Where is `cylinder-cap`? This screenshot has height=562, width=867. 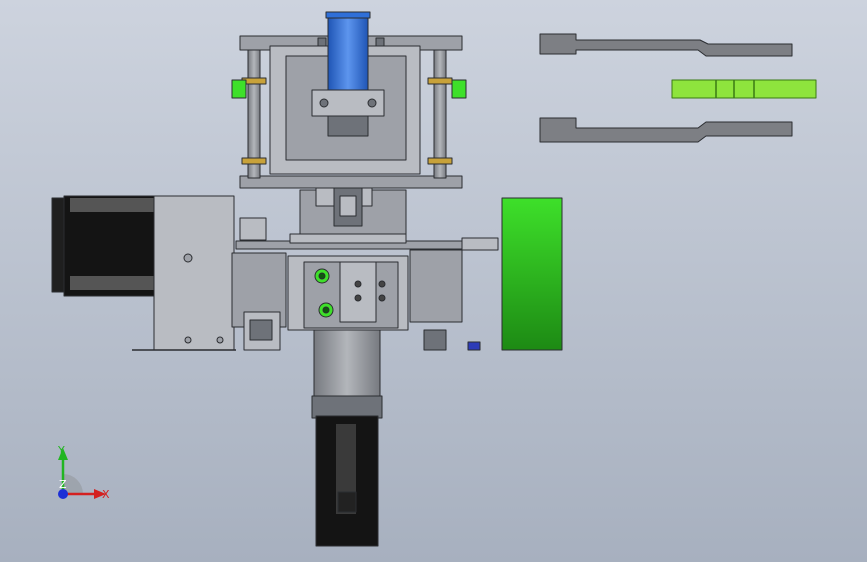
cylinder-cap is located at coordinates (348, 15).